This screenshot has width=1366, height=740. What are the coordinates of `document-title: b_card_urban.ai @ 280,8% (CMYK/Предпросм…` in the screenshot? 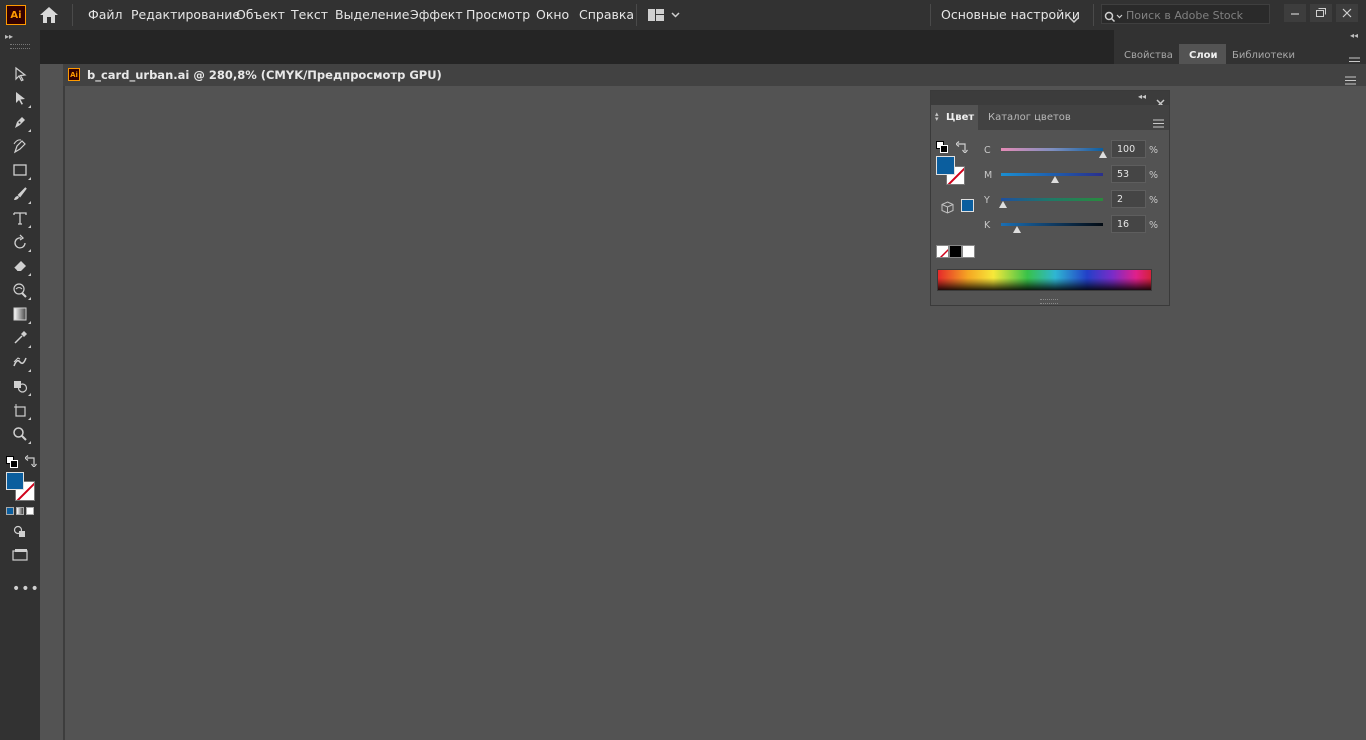 It's located at (264, 75).